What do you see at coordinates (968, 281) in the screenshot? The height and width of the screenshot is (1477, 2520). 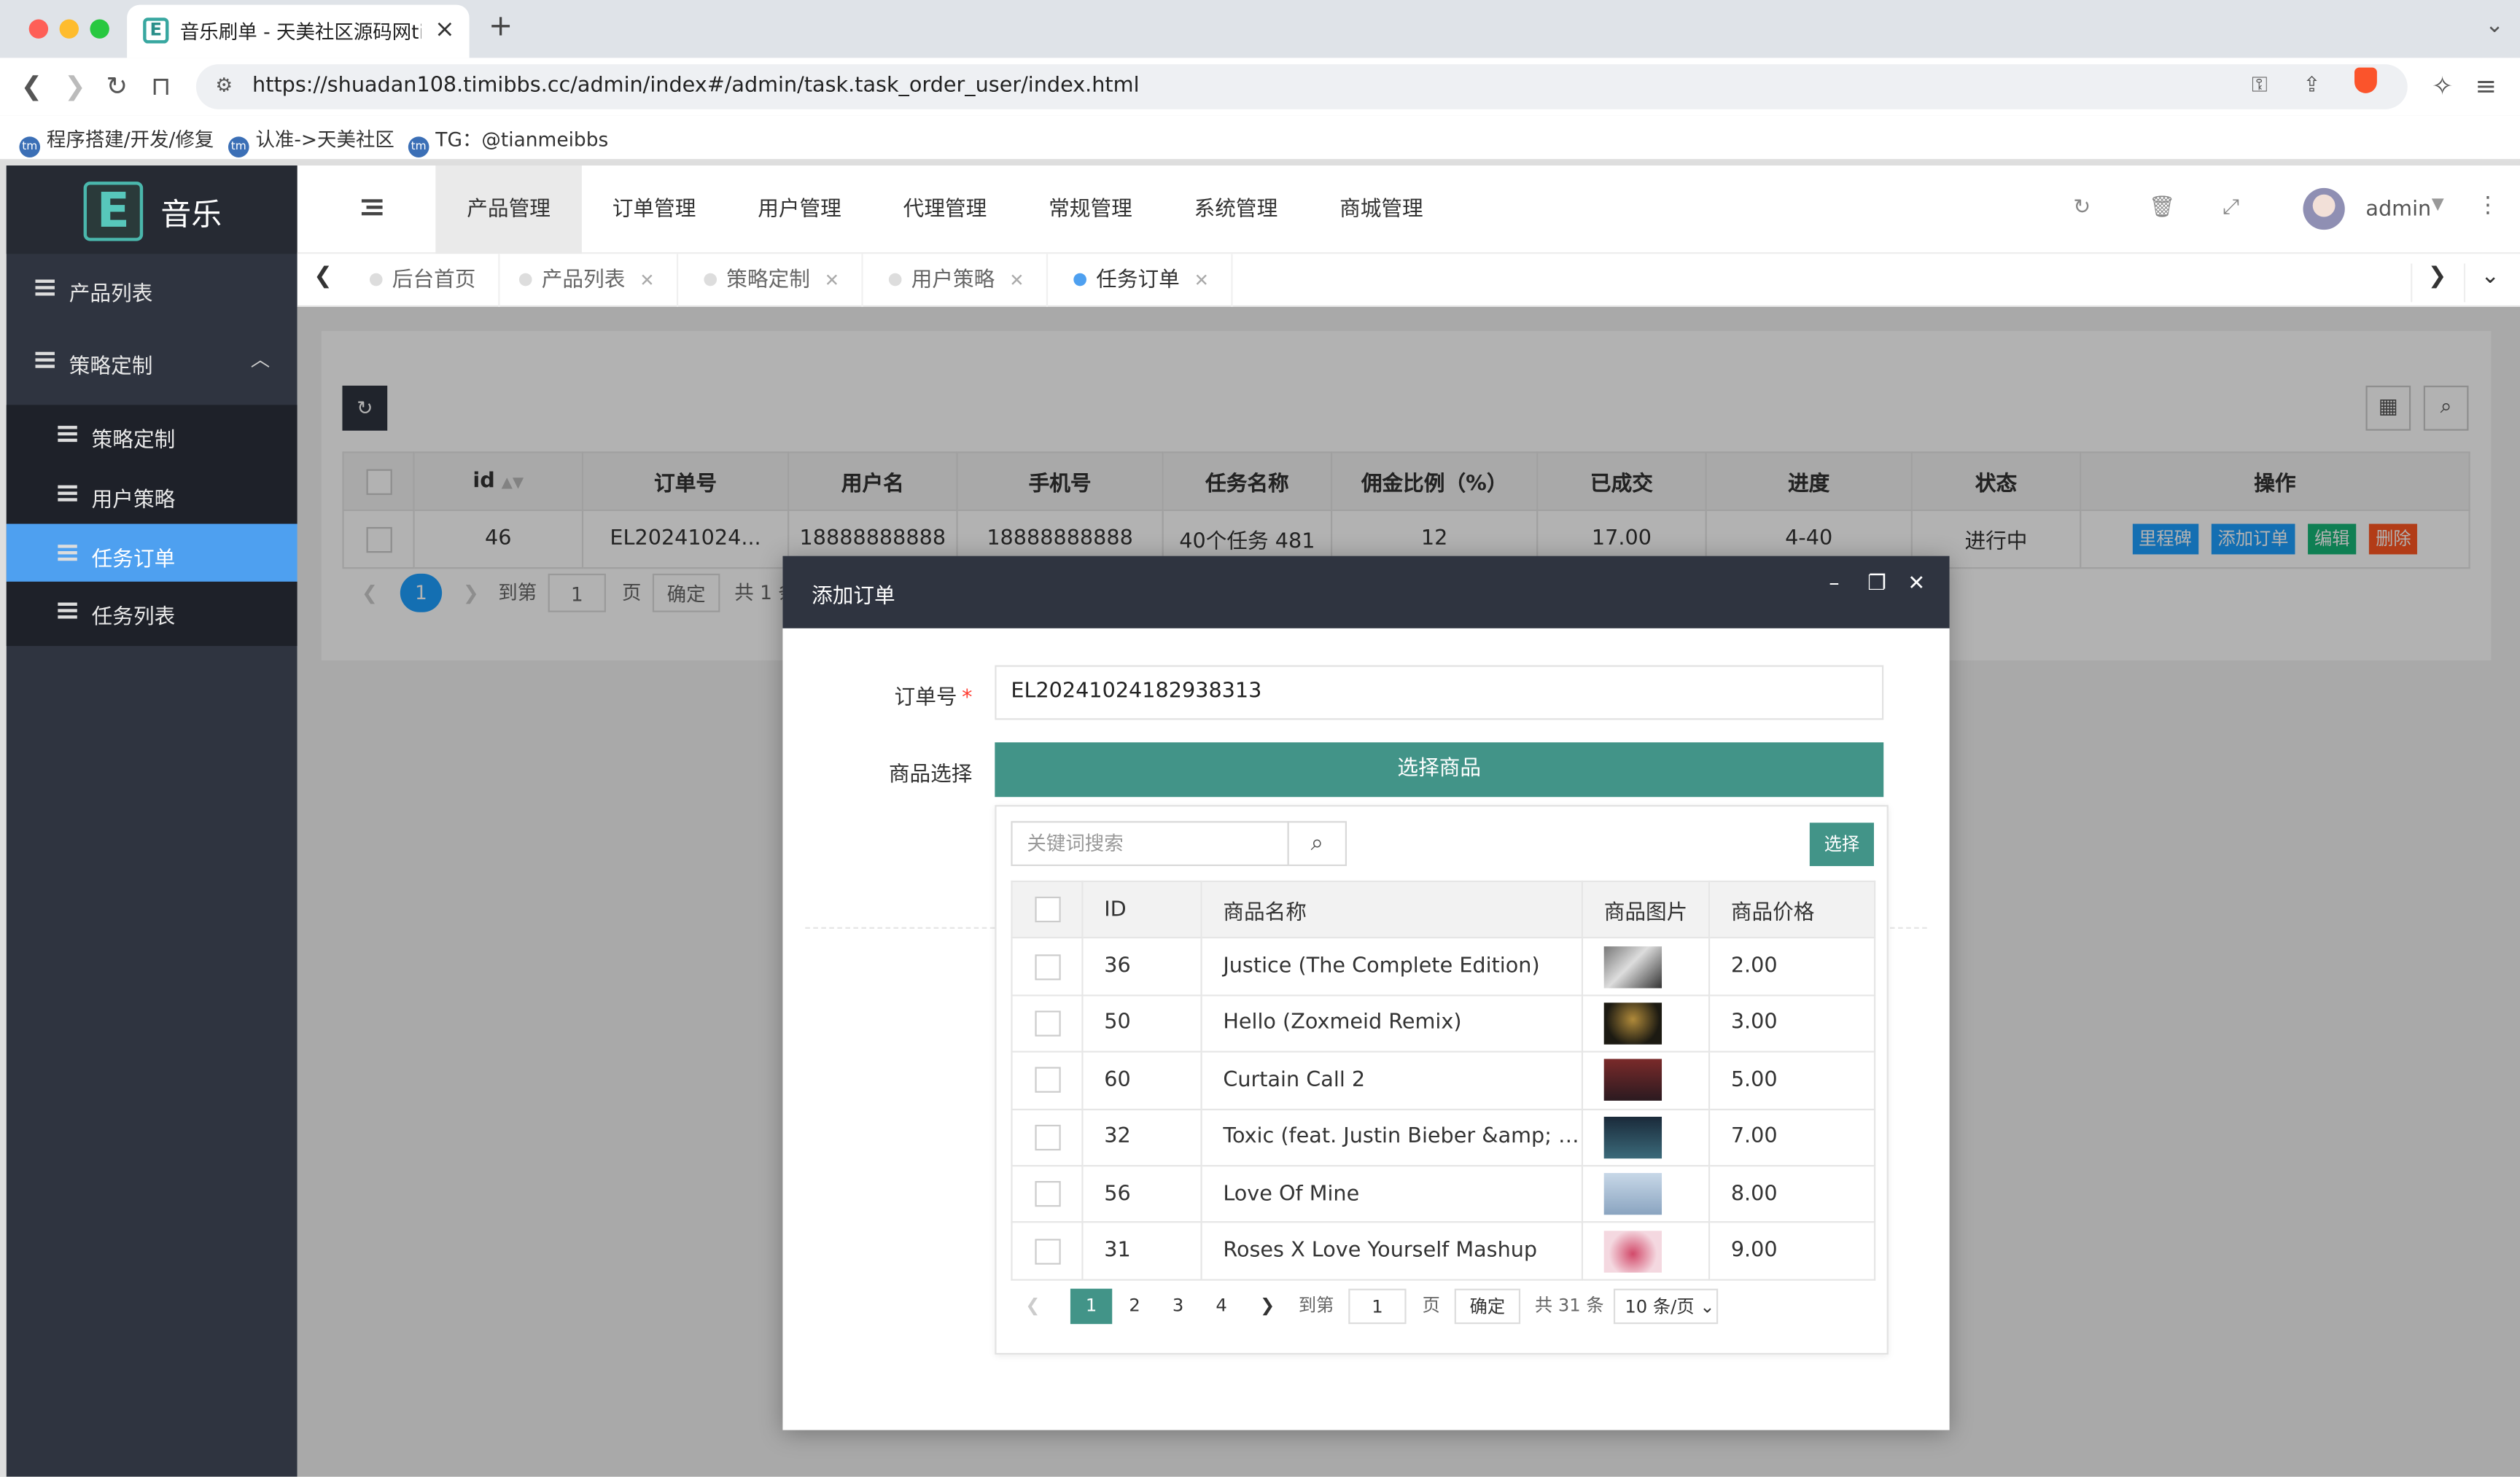 I see `page-tab-user-strategy: 用户策略 ✕` at bounding box center [968, 281].